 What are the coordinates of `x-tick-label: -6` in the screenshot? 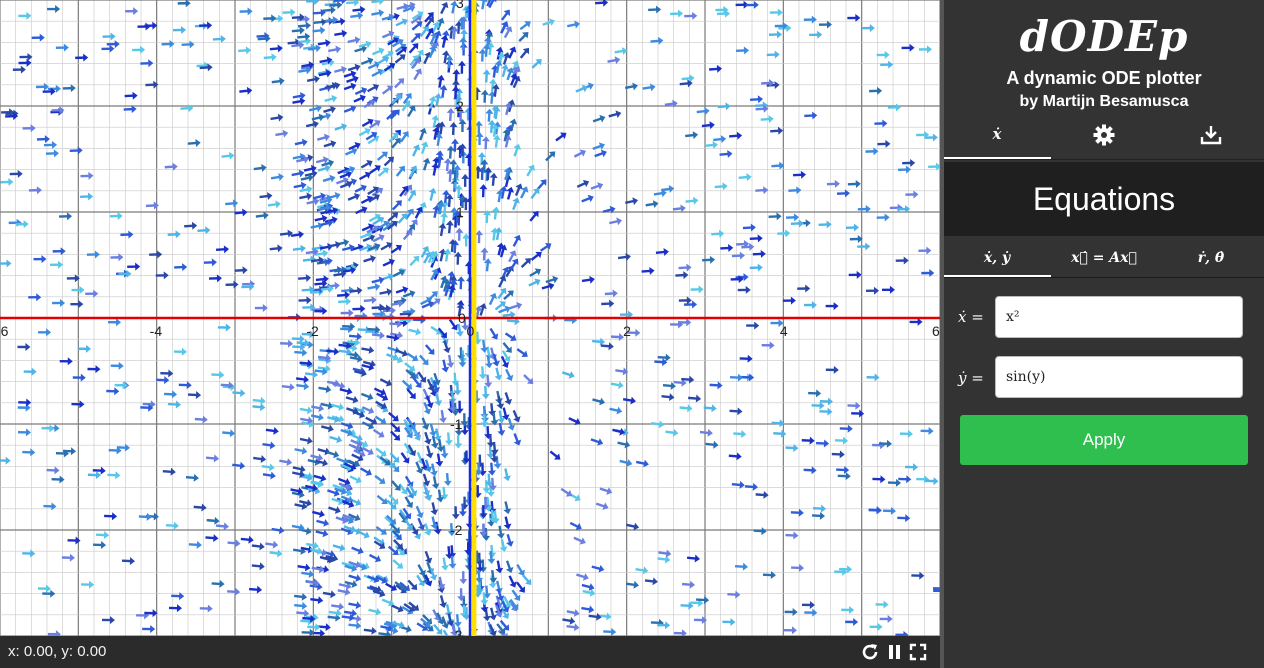 It's located at (4, 331).